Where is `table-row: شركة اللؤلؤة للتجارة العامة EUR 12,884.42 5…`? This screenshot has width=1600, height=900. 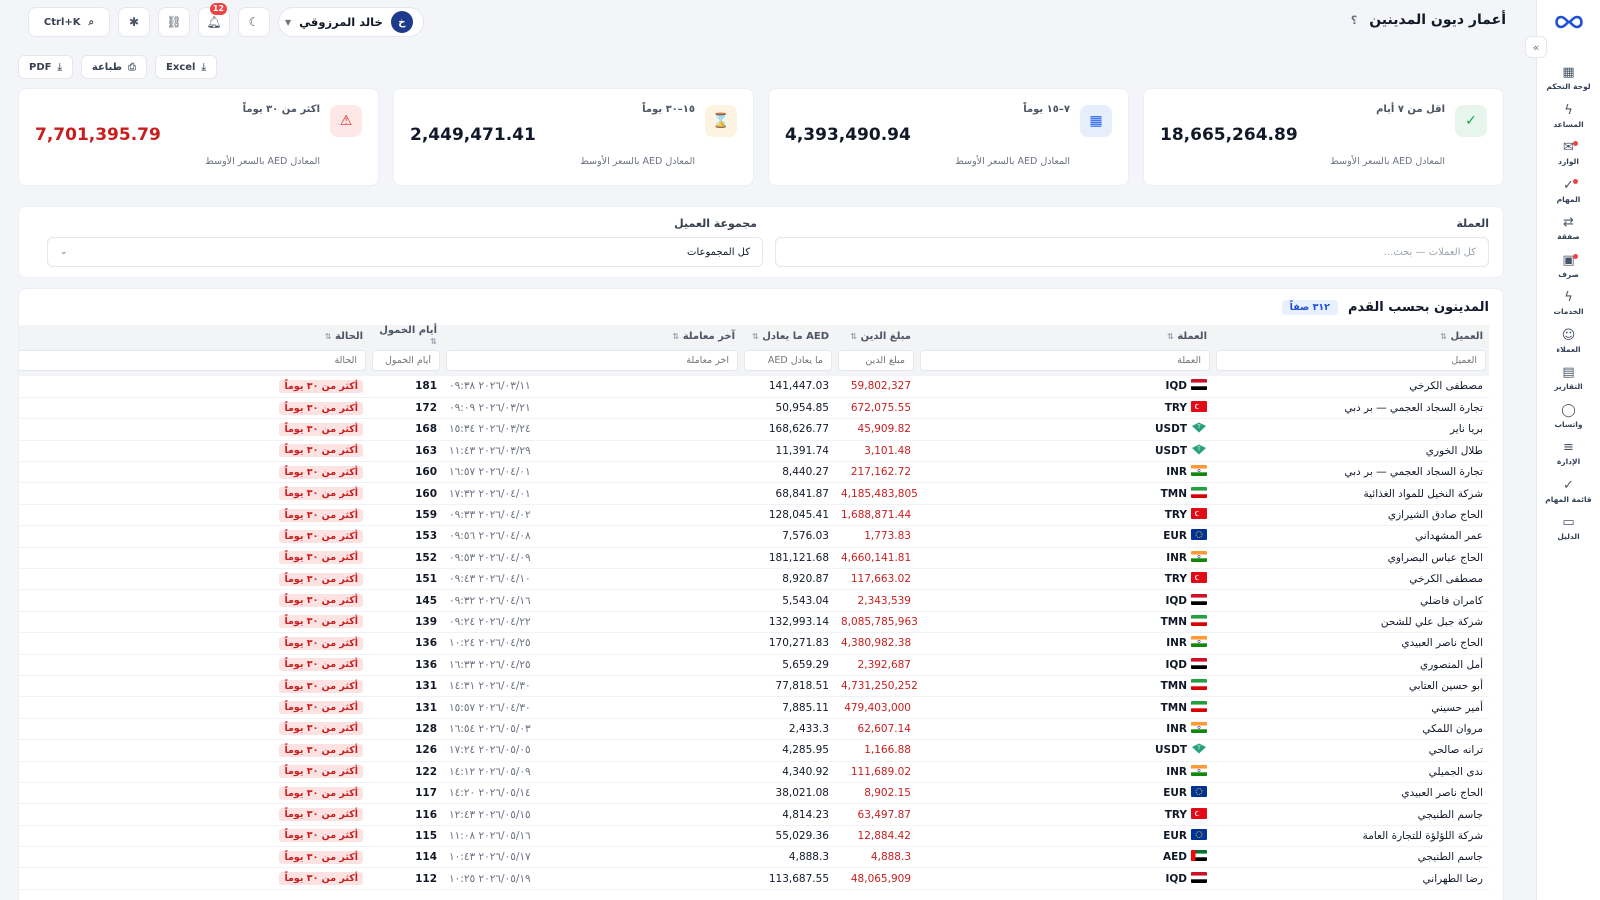
table-row: شركة اللؤلؤة للتجارة العامة EUR 12,884.42 5… is located at coordinates (754, 836).